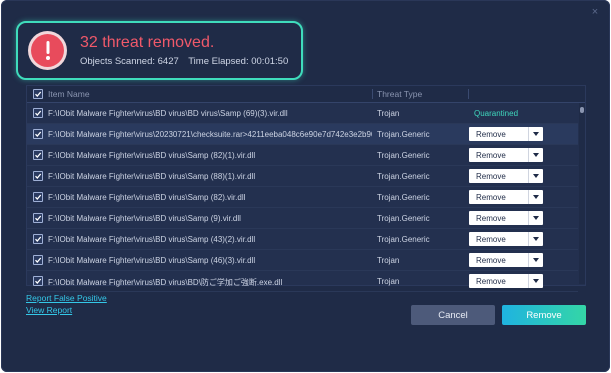 The image size is (611, 373). I want to click on quarantined-status: Quarantined, so click(496, 113).